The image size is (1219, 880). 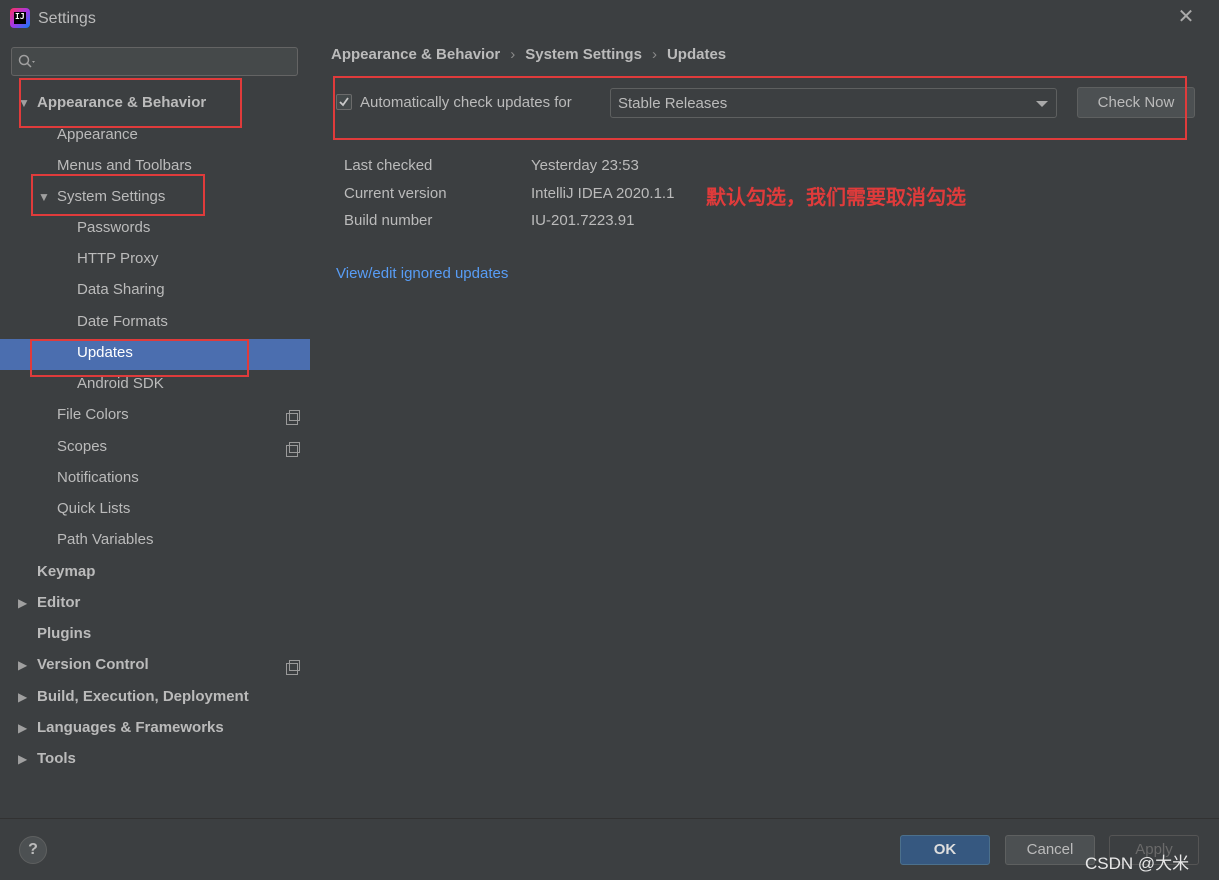 I want to click on tree-item-http-proxy: HTTP Proxy, so click(x=117, y=259).